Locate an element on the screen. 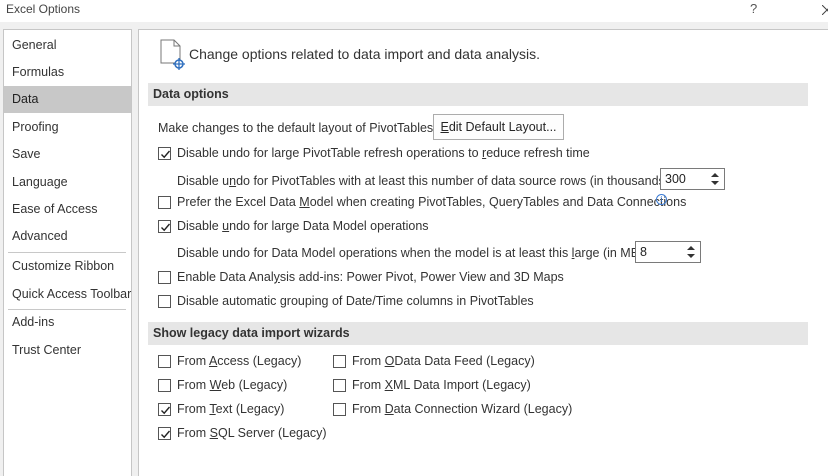 Image resolution: width=828 pixels, height=476 pixels. sidebar-item-data: Data is located at coordinates (67, 99).